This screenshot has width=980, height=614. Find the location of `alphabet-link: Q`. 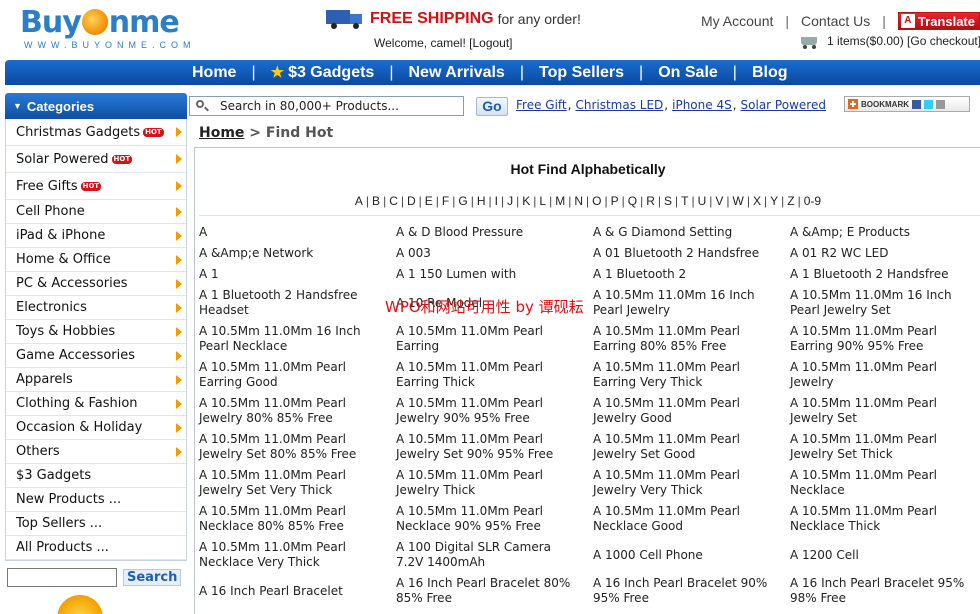

alphabet-link: Q is located at coordinates (632, 201).